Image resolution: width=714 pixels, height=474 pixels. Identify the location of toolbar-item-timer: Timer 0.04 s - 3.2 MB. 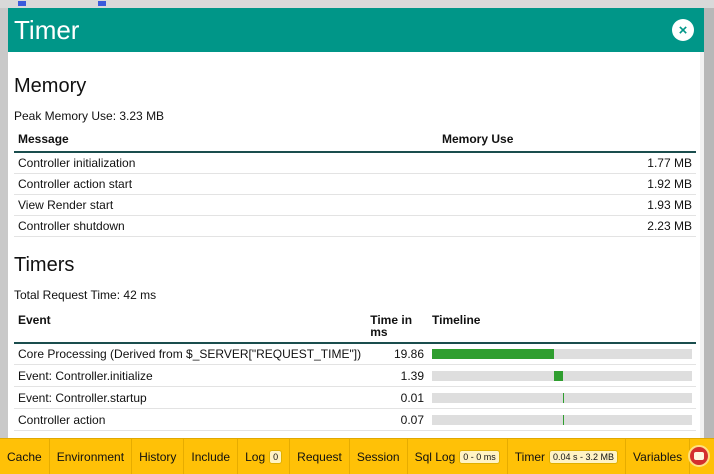
(567, 456).